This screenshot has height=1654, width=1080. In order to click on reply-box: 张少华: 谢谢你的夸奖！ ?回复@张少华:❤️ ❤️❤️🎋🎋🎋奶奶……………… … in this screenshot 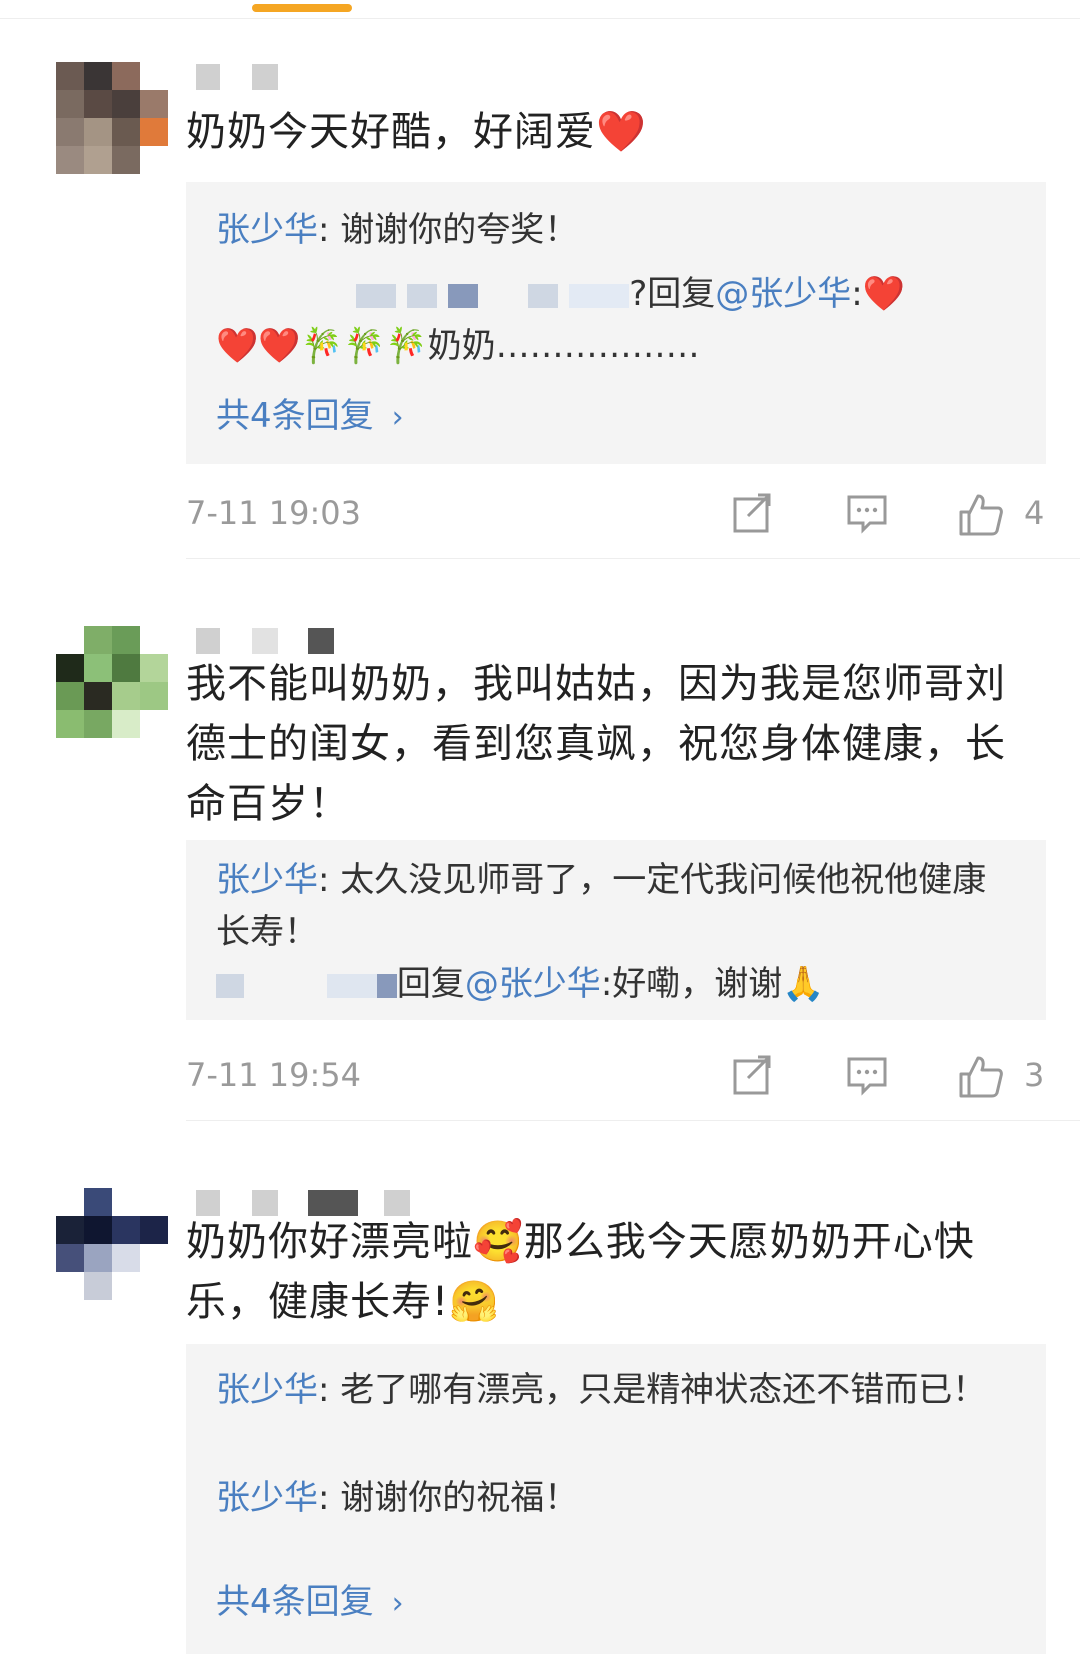, I will do `click(616, 323)`.